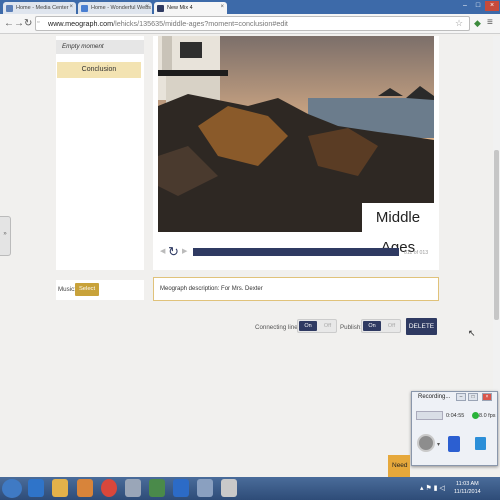  What do you see at coordinates (173, 252) in the screenshot?
I see `replay-icon: ↻` at bounding box center [173, 252].